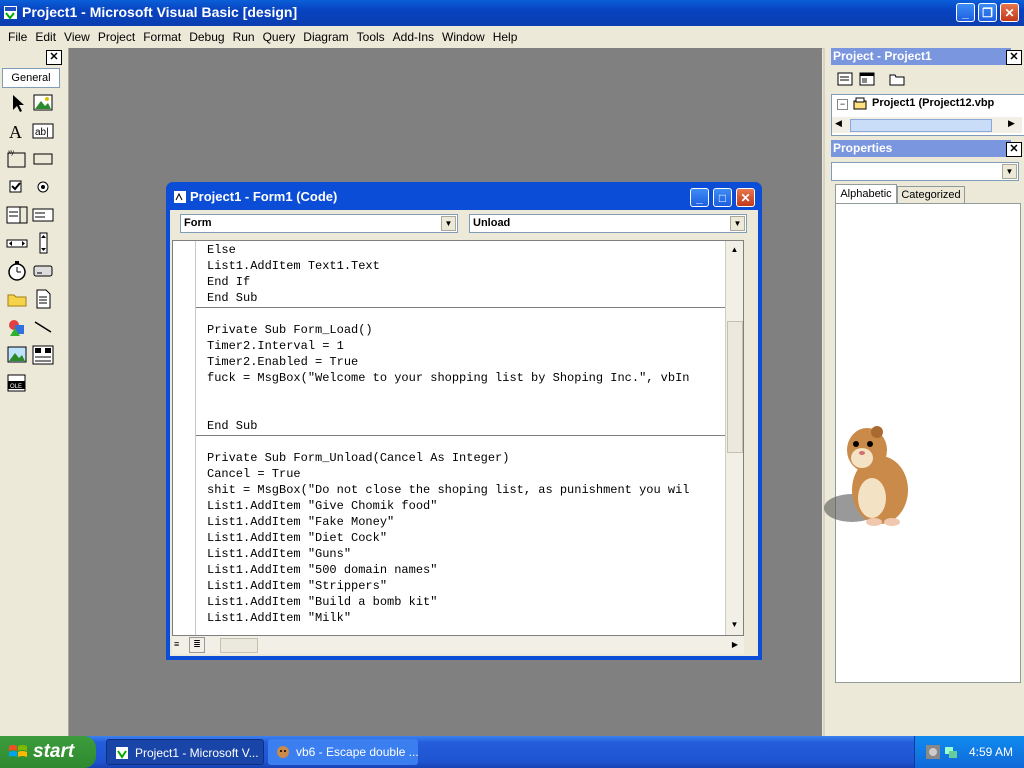  I want to click on filelistbox-tool-icon, so click(43, 299).